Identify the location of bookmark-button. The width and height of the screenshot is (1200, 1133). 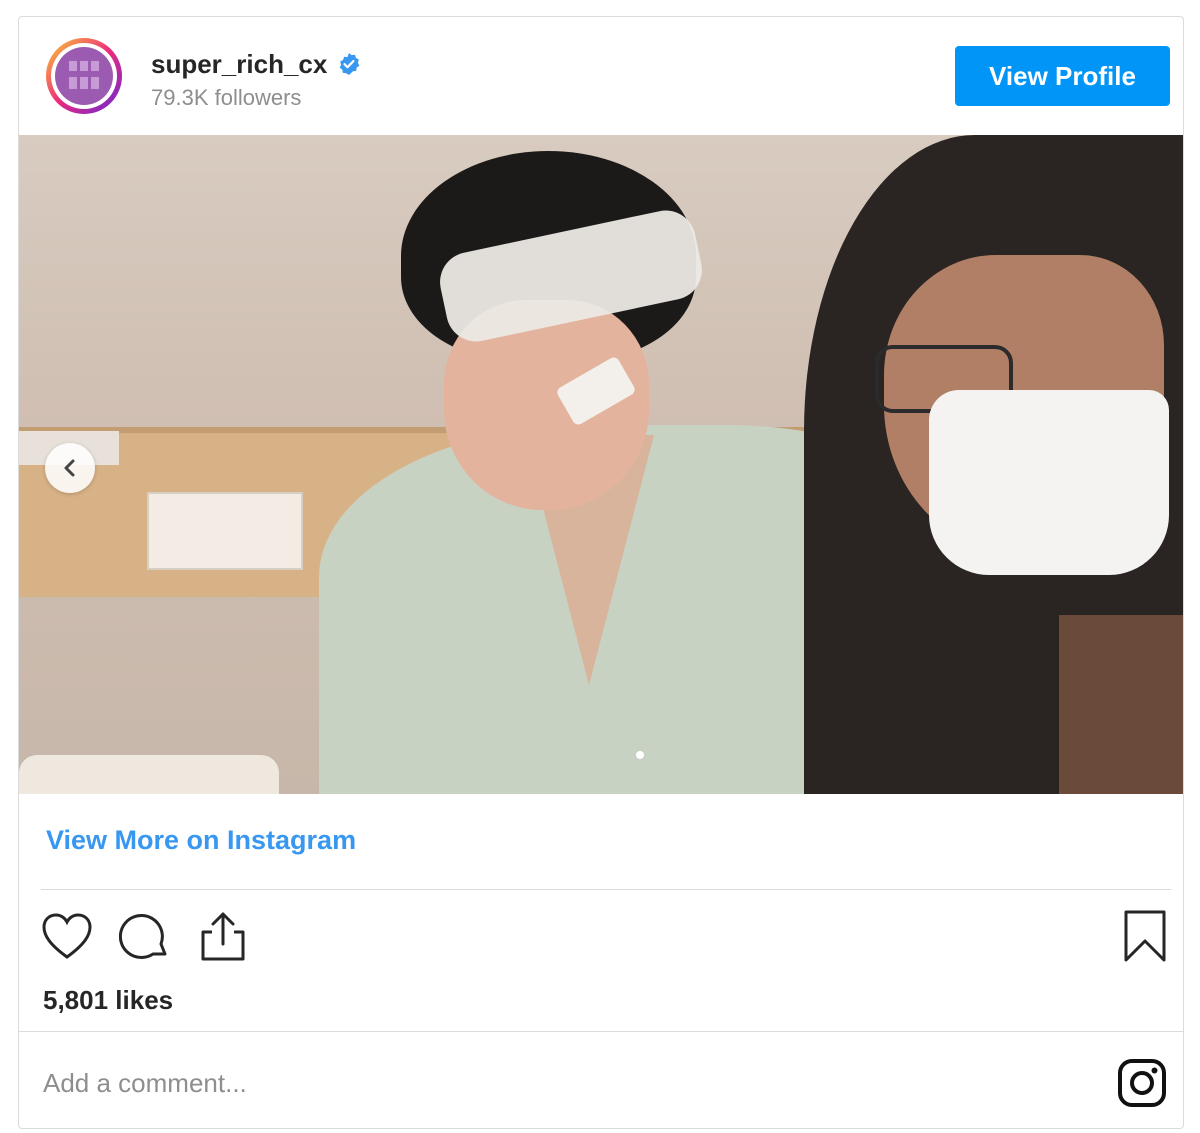
(1145, 936).